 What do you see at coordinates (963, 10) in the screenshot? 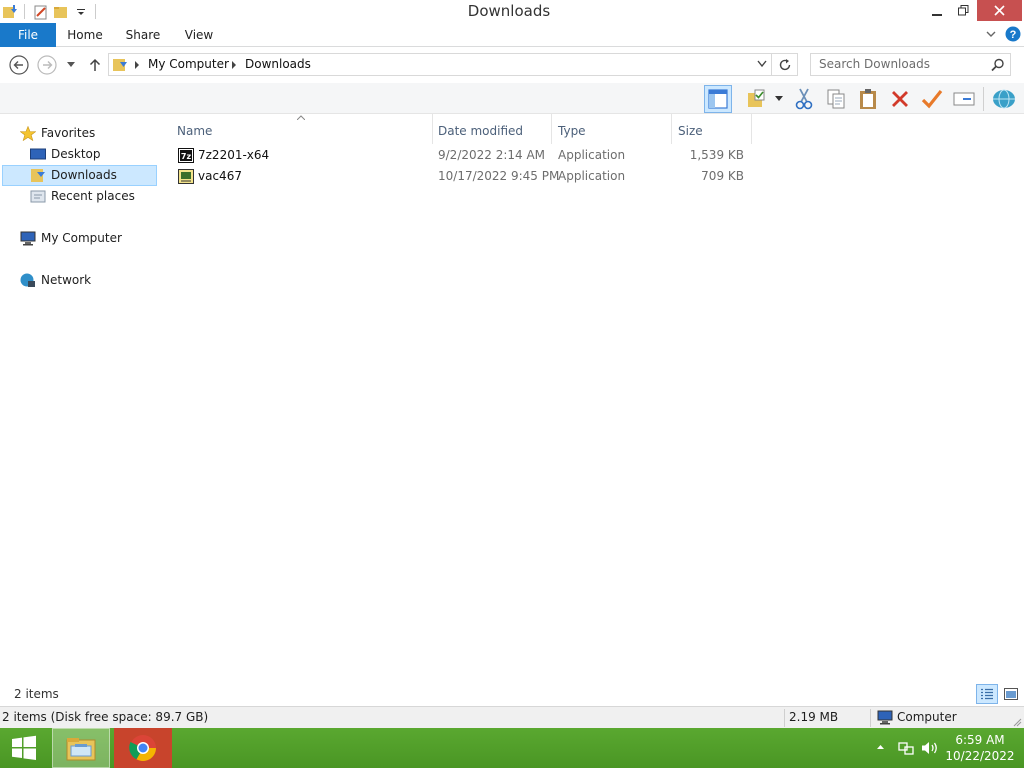
I see `restore-button` at bounding box center [963, 10].